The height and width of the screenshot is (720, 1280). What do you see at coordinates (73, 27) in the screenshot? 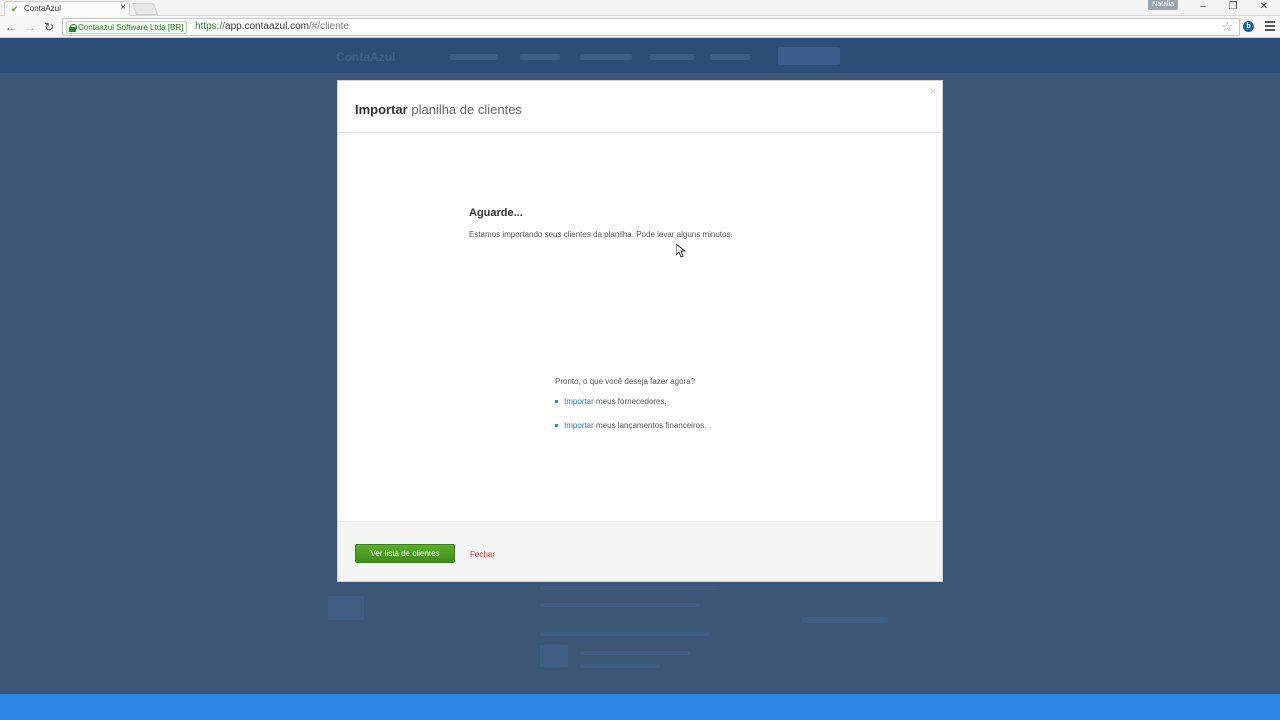
I see `lock-icon` at bounding box center [73, 27].